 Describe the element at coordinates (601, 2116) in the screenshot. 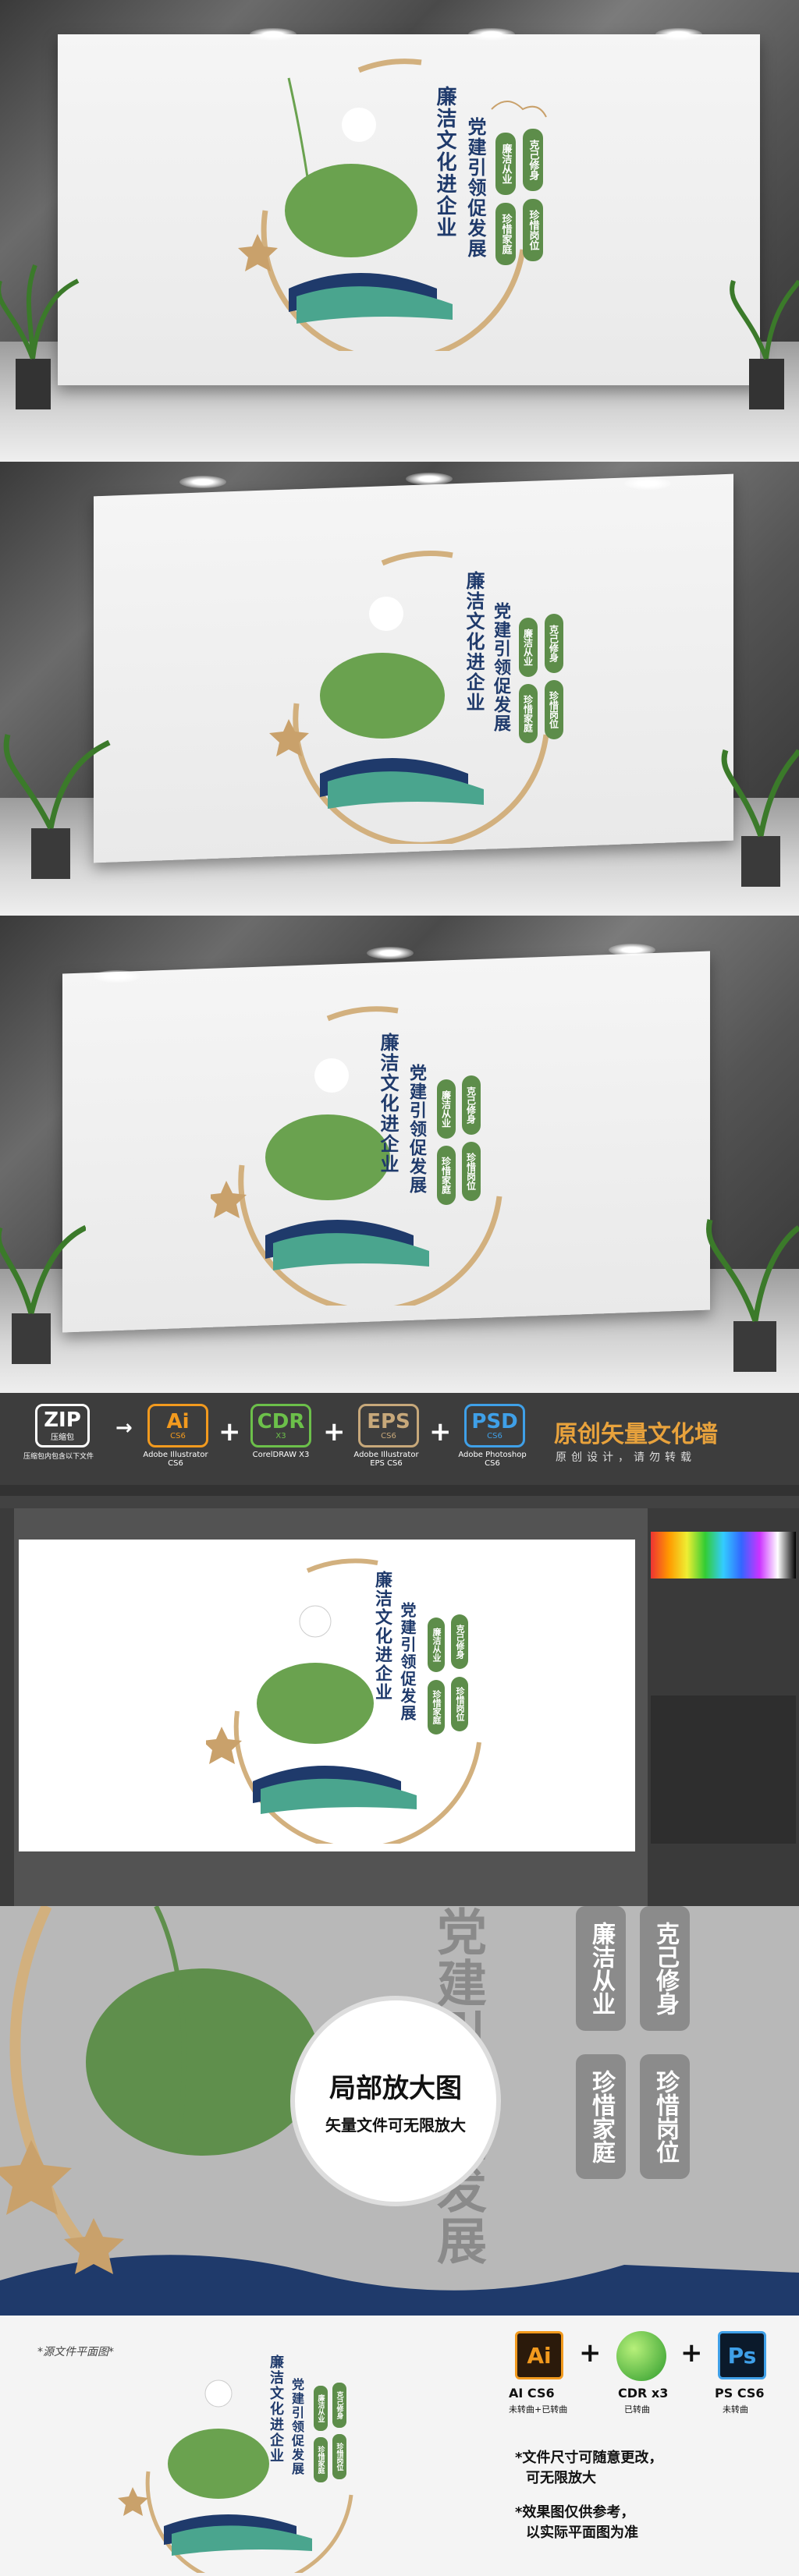

I see `zoom-pill: 珍惜家庭` at that location.